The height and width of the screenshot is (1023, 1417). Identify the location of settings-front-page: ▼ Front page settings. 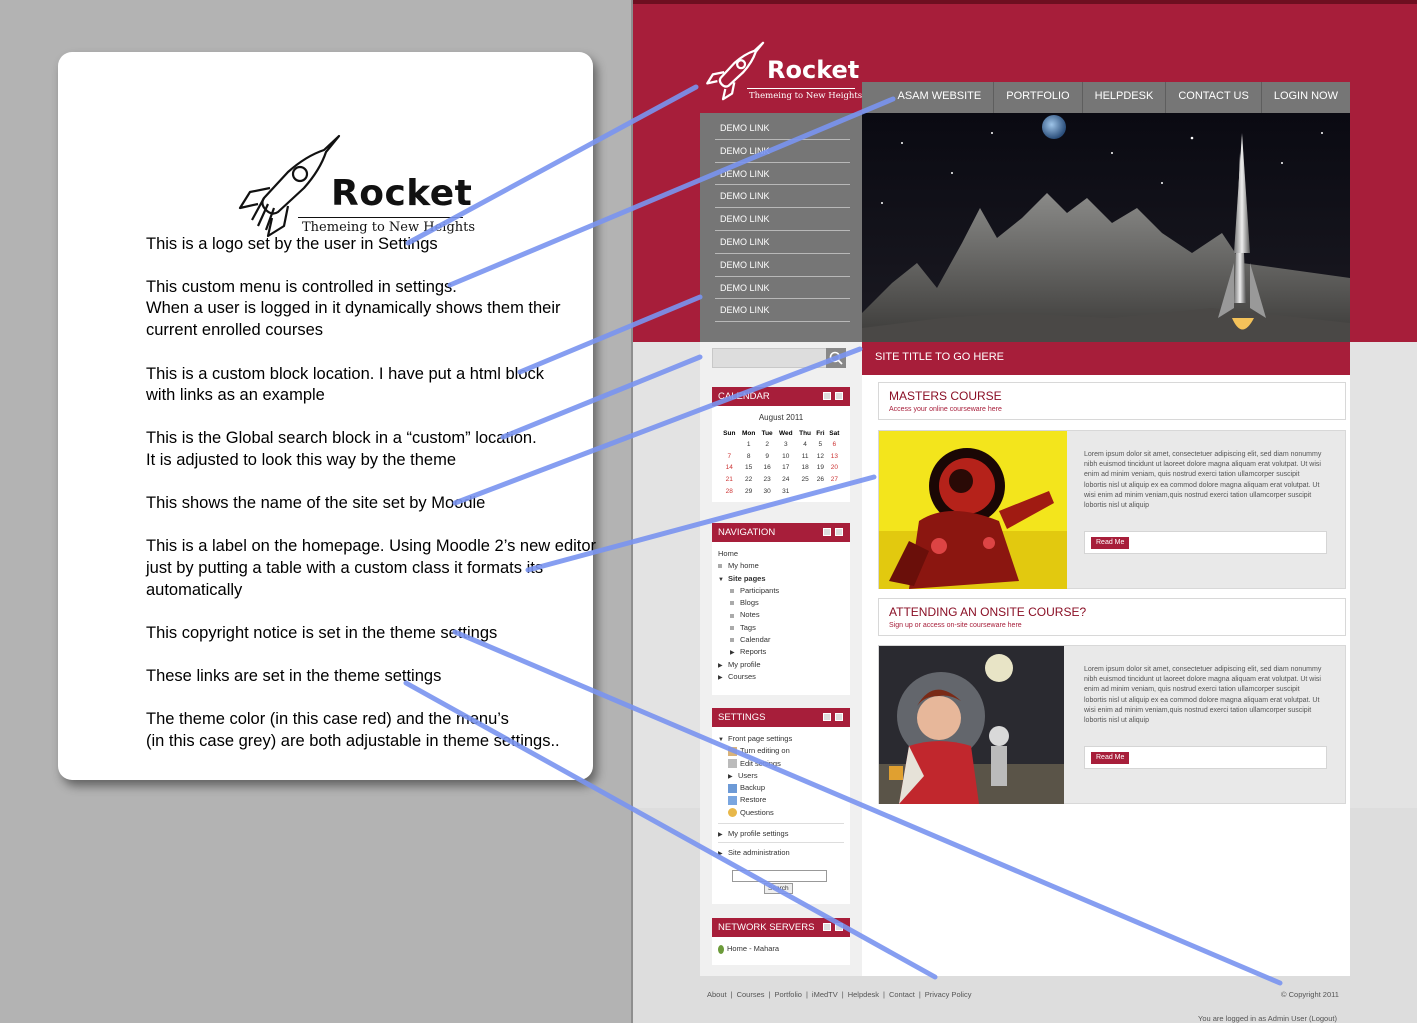
(784, 739).